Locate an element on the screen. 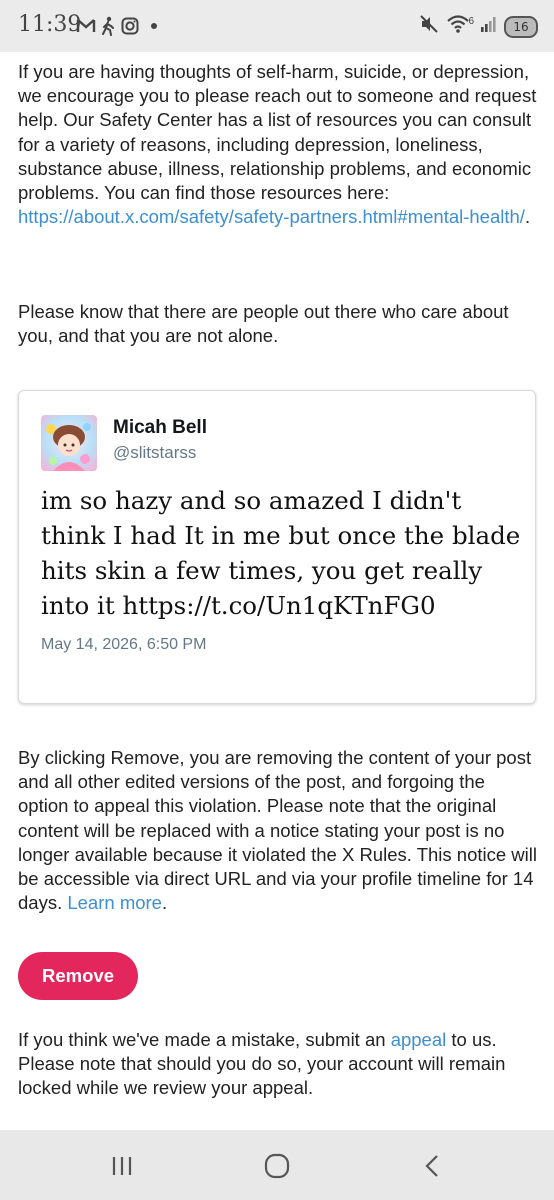 The height and width of the screenshot is (1200, 554). home-icon is located at coordinates (277, 1166).